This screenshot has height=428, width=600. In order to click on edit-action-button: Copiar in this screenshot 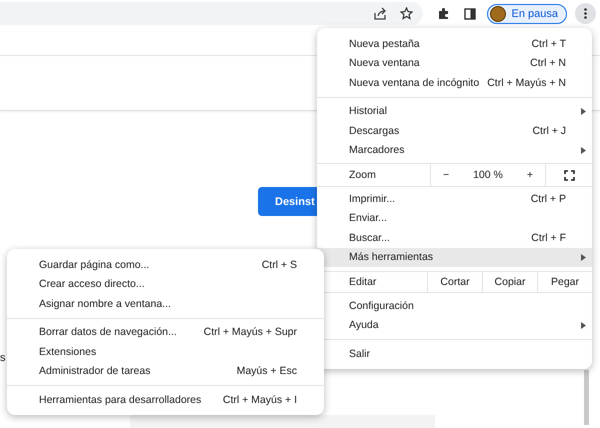, I will do `click(510, 282)`.